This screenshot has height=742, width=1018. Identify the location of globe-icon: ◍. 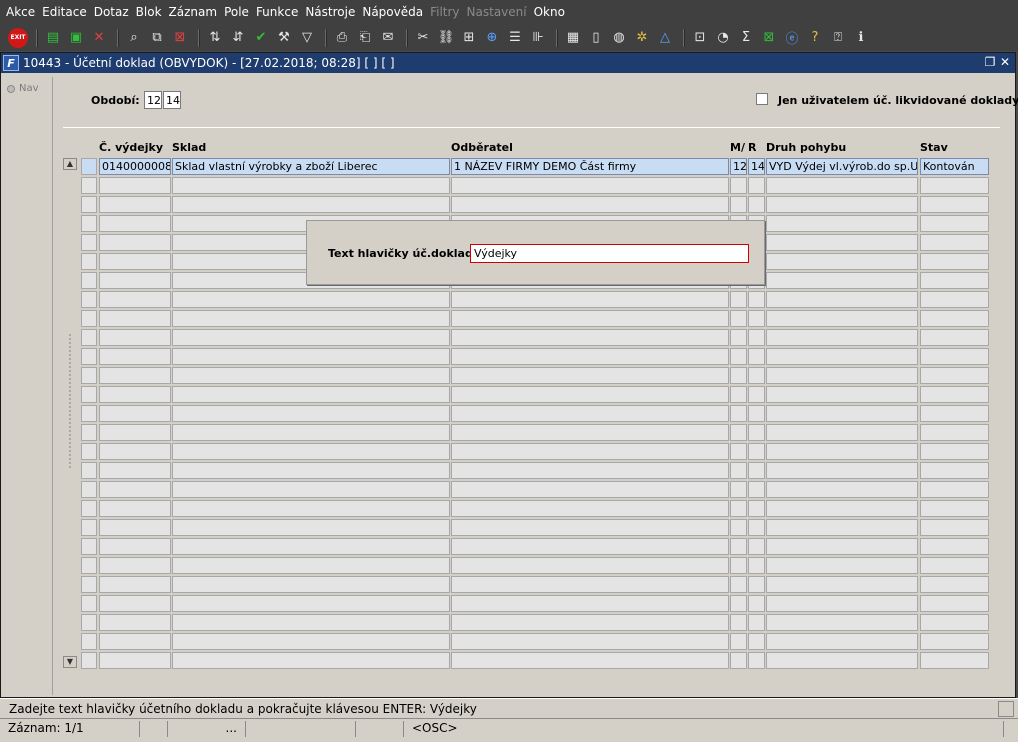
(619, 38).